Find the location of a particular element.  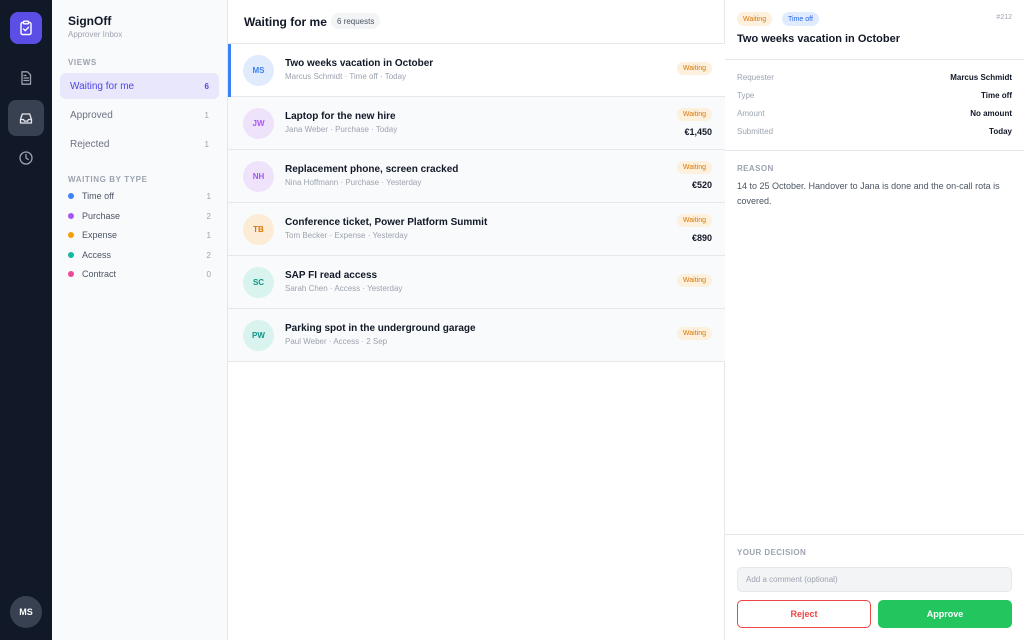

request-title: Parking spot in the underground garage is located at coordinates (380, 328).